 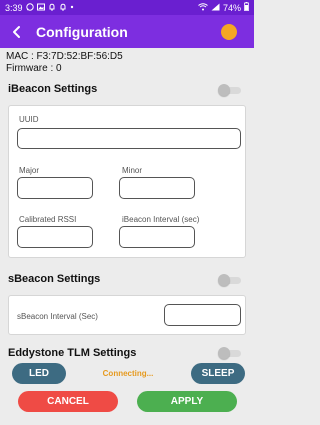 What do you see at coordinates (224, 353) in the screenshot?
I see `eddystone-toggle-thumb` at bounding box center [224, 353].